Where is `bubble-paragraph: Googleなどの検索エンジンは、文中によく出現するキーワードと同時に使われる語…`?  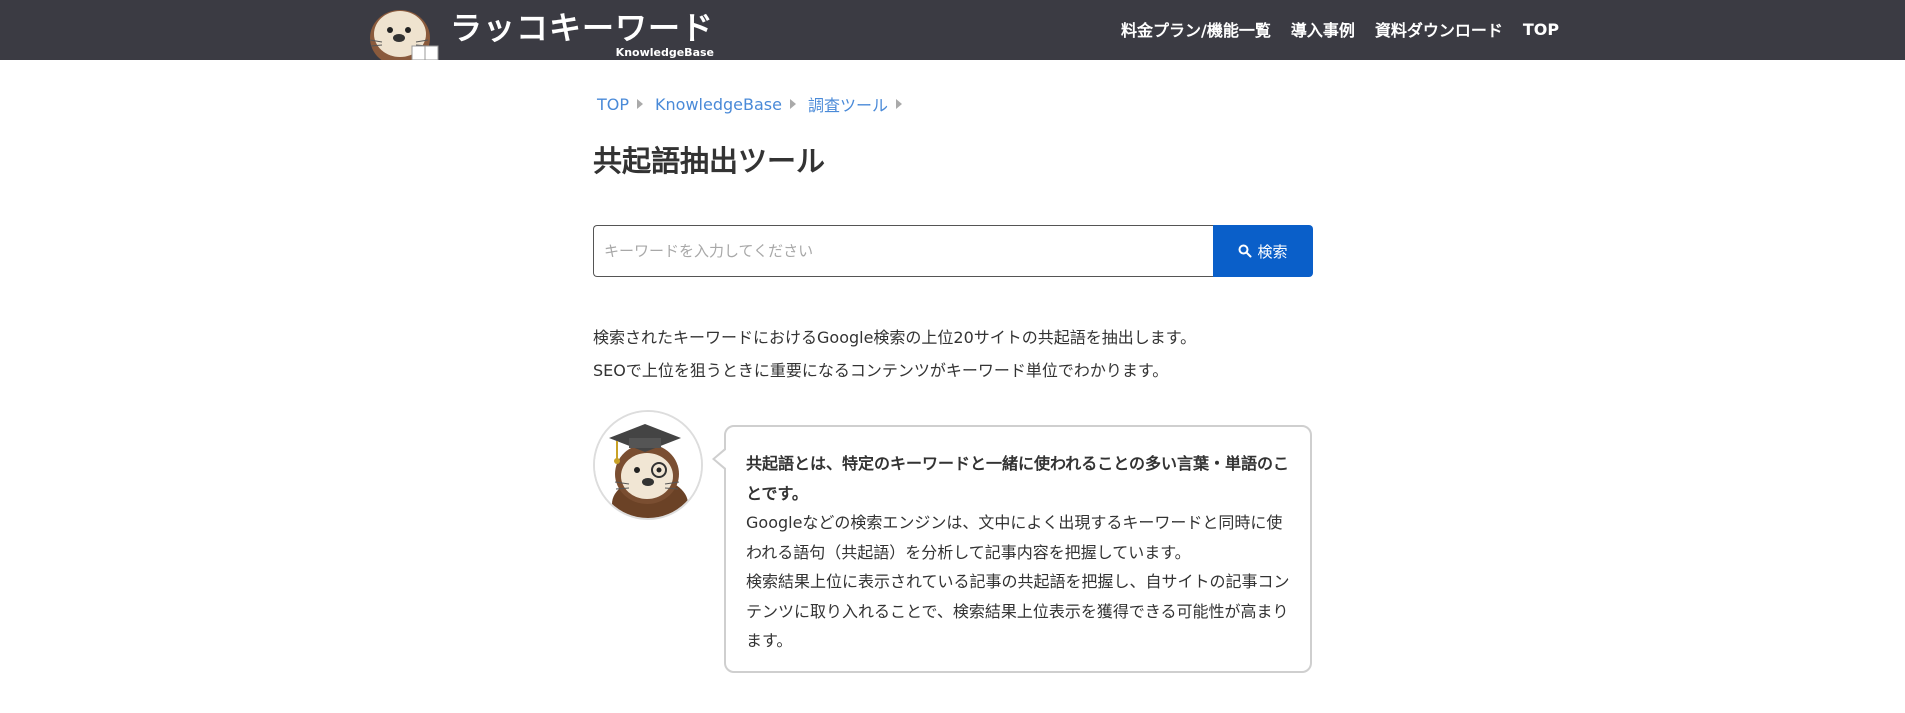
bubble-paragraph: Googleなどの検索エンジンは、文中によく出現するキーワードと同時に使われる語… is located at coordinates (1014, 537).